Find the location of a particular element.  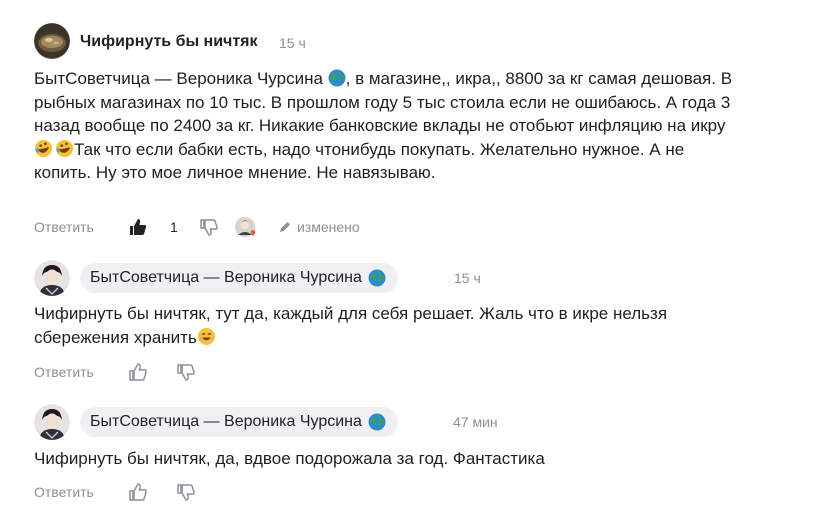

comment-author: Чифирнуть бы ничтяк is located at coordinates (169, 42).